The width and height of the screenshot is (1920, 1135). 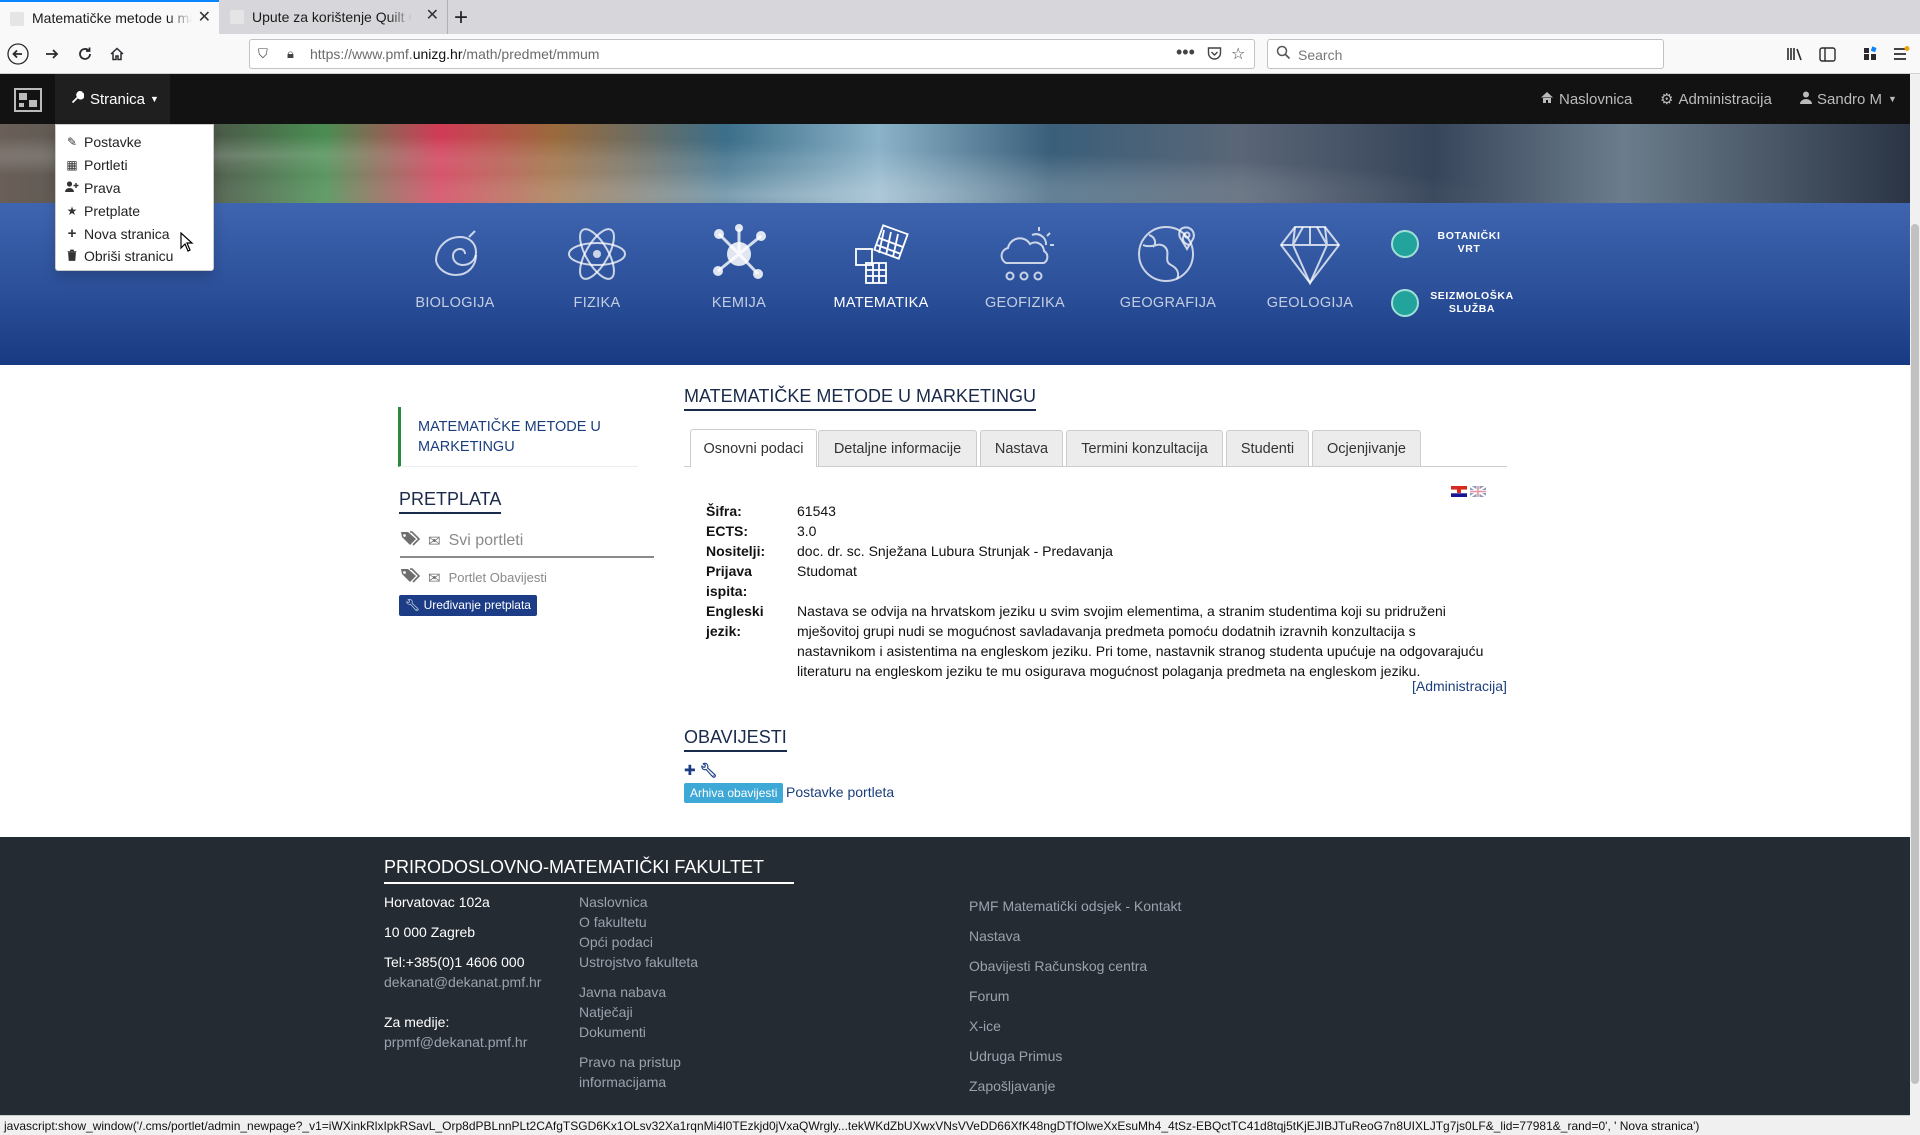 I want to click on svi-portleti-row: ✉ Svi portleti, so click(x=527, y=544).